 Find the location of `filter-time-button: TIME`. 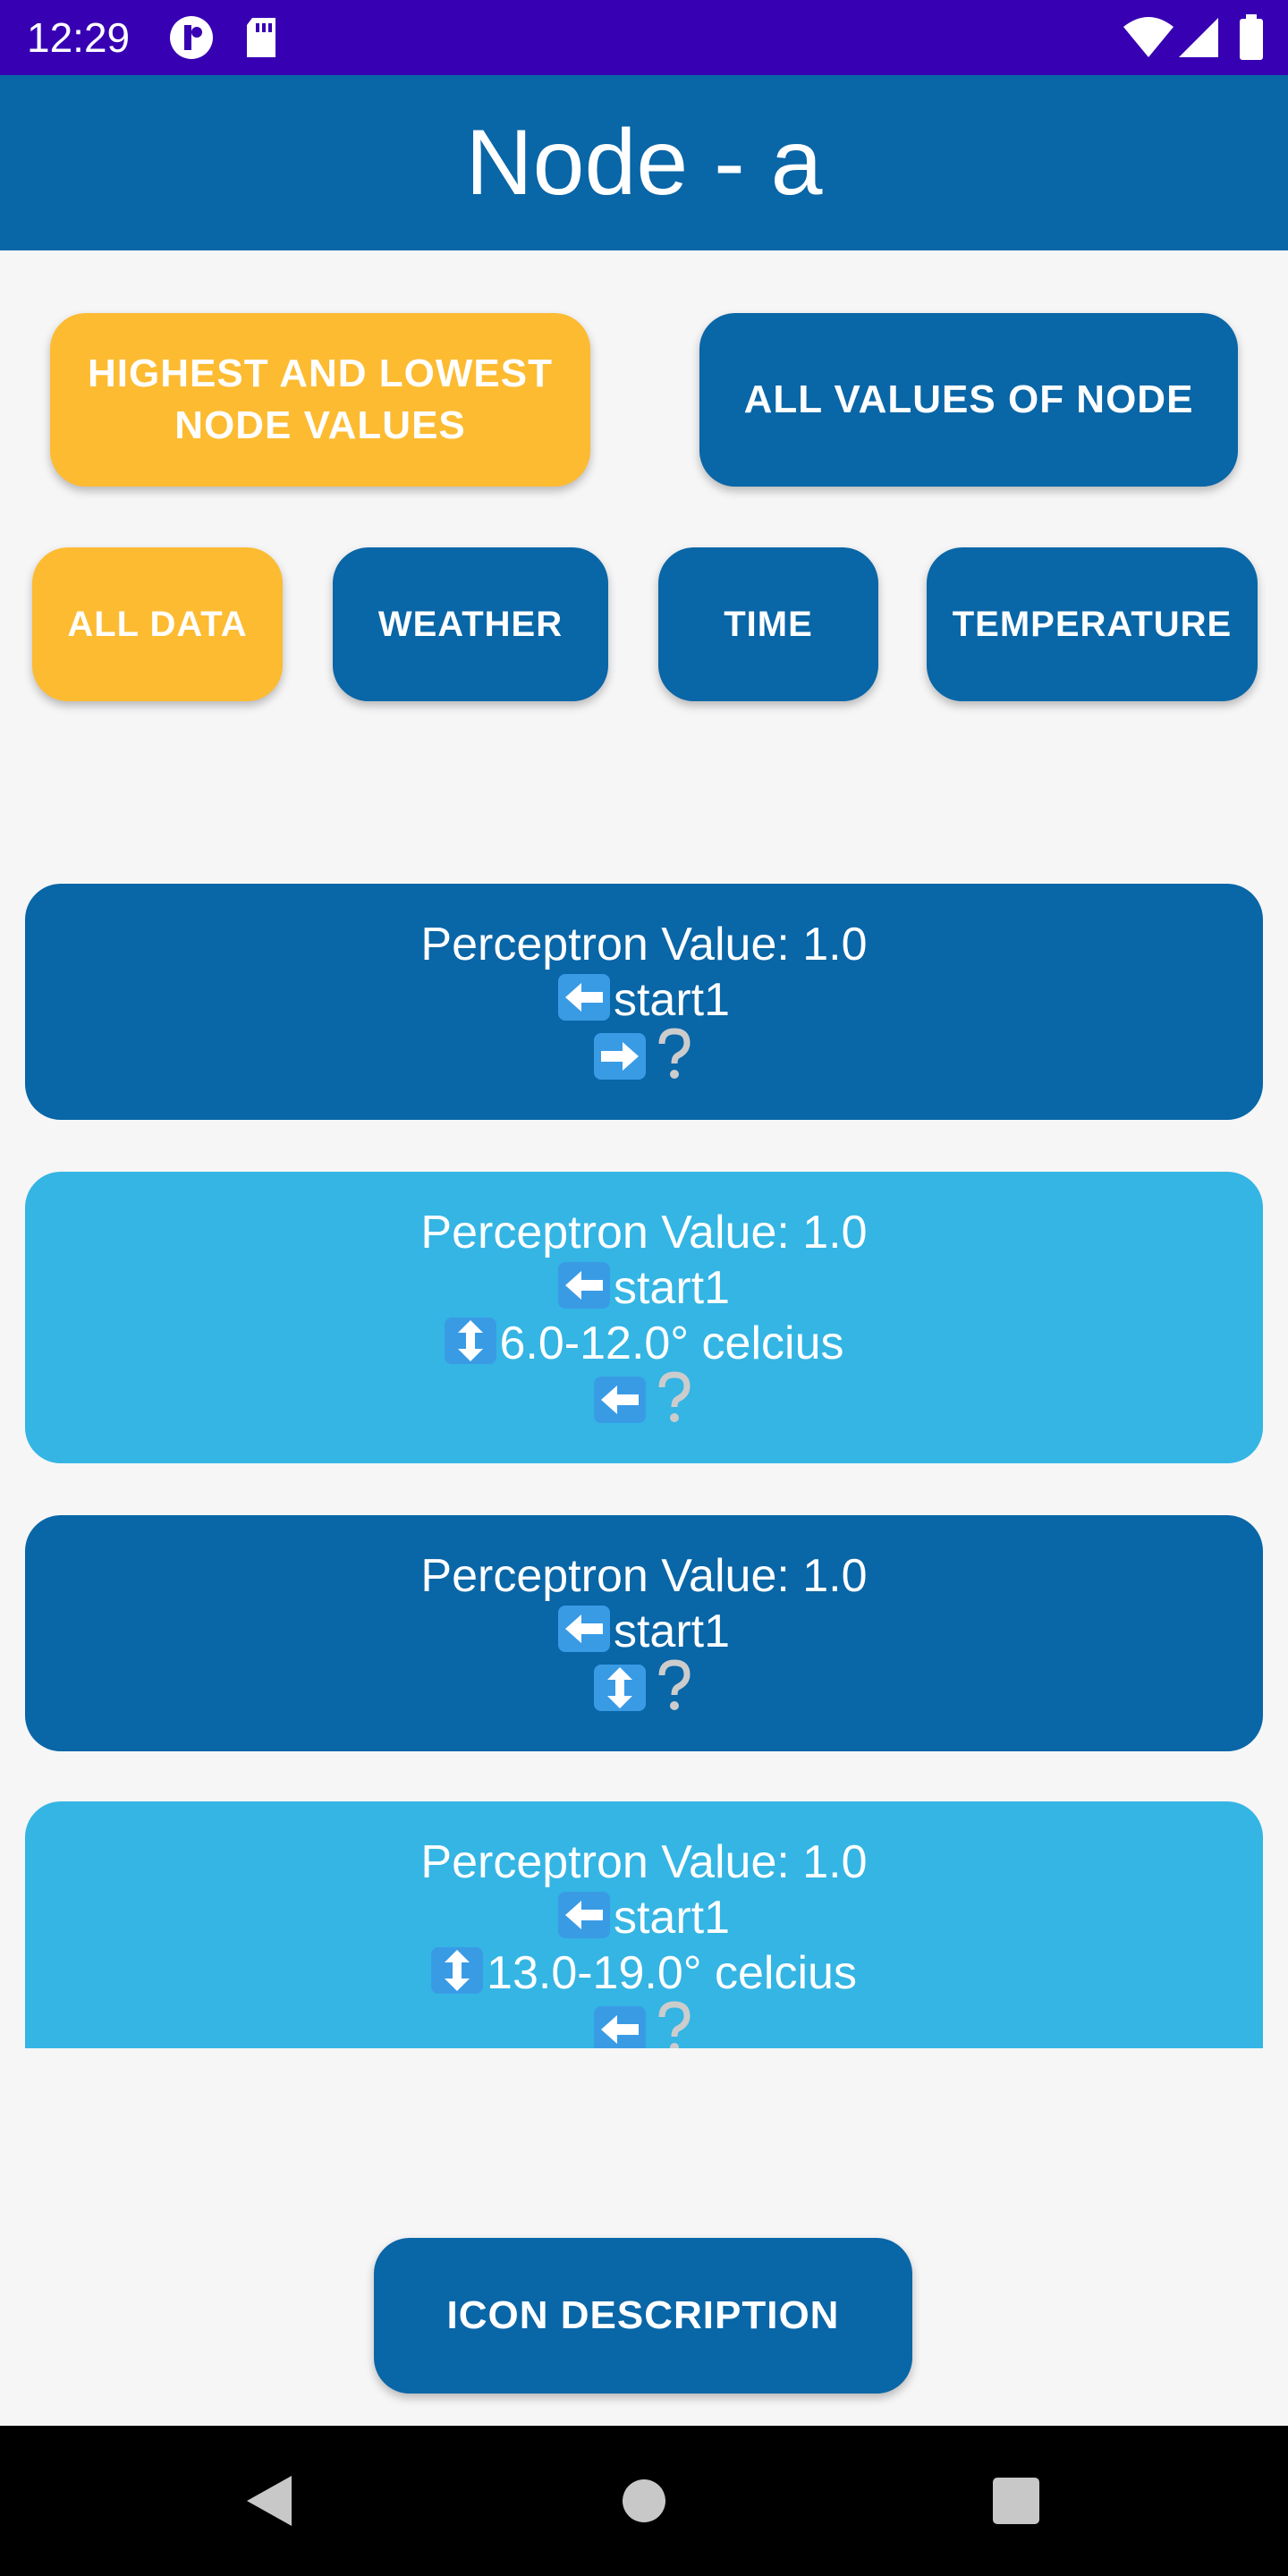

filter-time-button: TIME is located at coordinates (768, 624).